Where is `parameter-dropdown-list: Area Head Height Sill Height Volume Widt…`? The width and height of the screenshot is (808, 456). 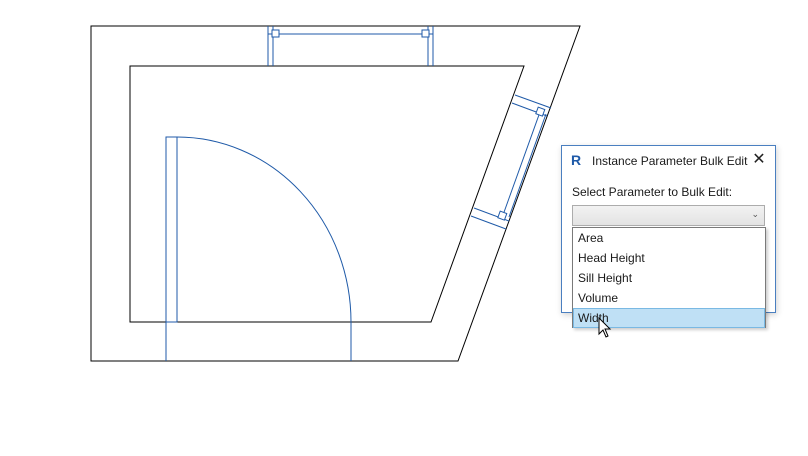
parameter-dropdown-list: Area Head Height Sill Height Volume Widt… is located at coordinates (669, 277).